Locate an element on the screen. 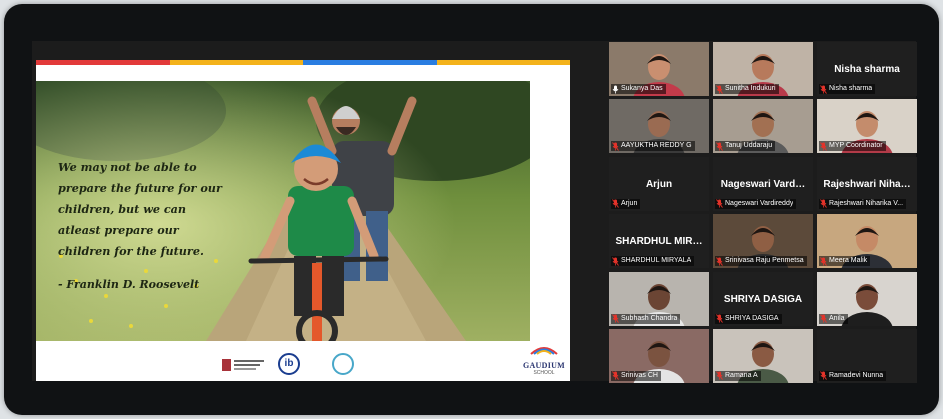  participant-name: SHRIYA DASIGA is located at coordinates (752, 318).